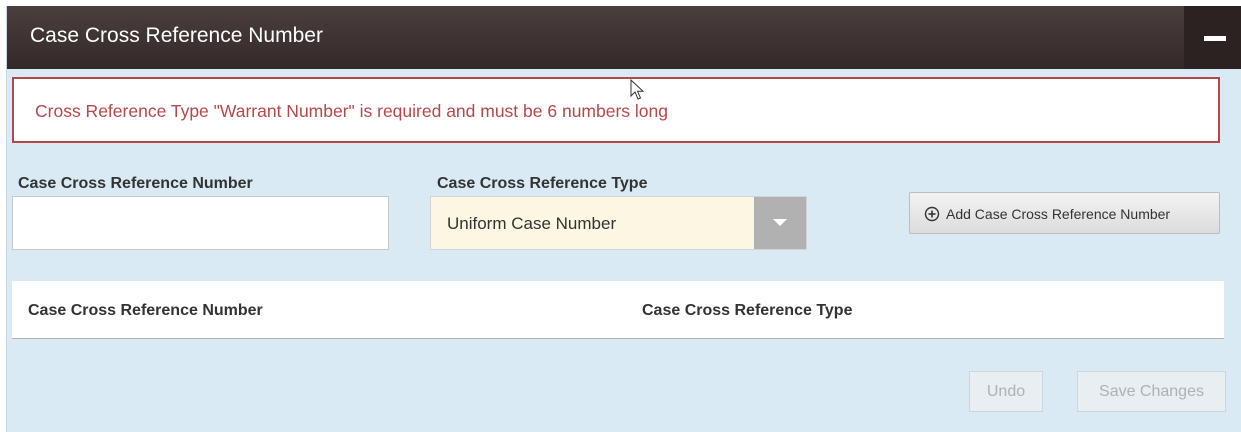 The width and height of the screenshot is (1241, 432). Describe the element at coordinates (637, 89) in the screenshot. I see `mouse-cursor-icon` at that location.